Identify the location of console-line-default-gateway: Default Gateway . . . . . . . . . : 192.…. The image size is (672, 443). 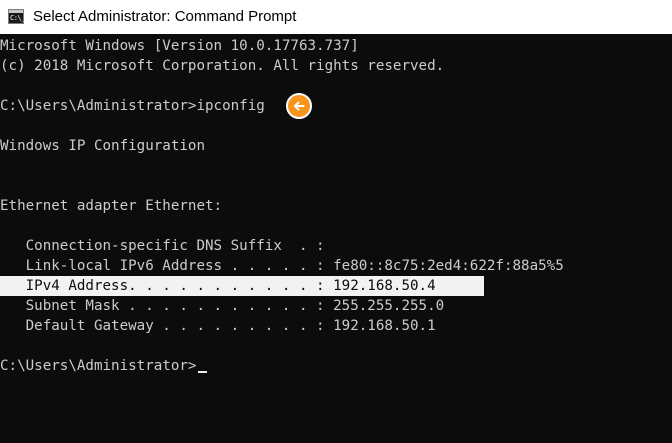
(218, 326).